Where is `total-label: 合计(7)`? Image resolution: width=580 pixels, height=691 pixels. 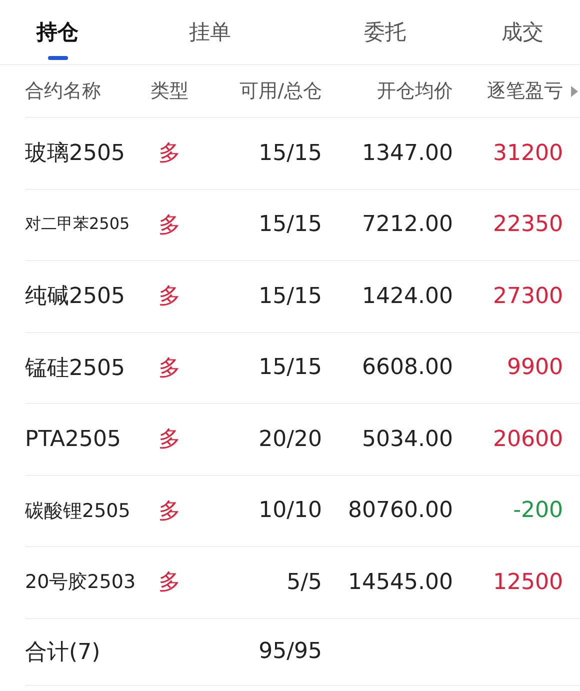 total-label: 合计(7) is located at coordinates (62, 652).